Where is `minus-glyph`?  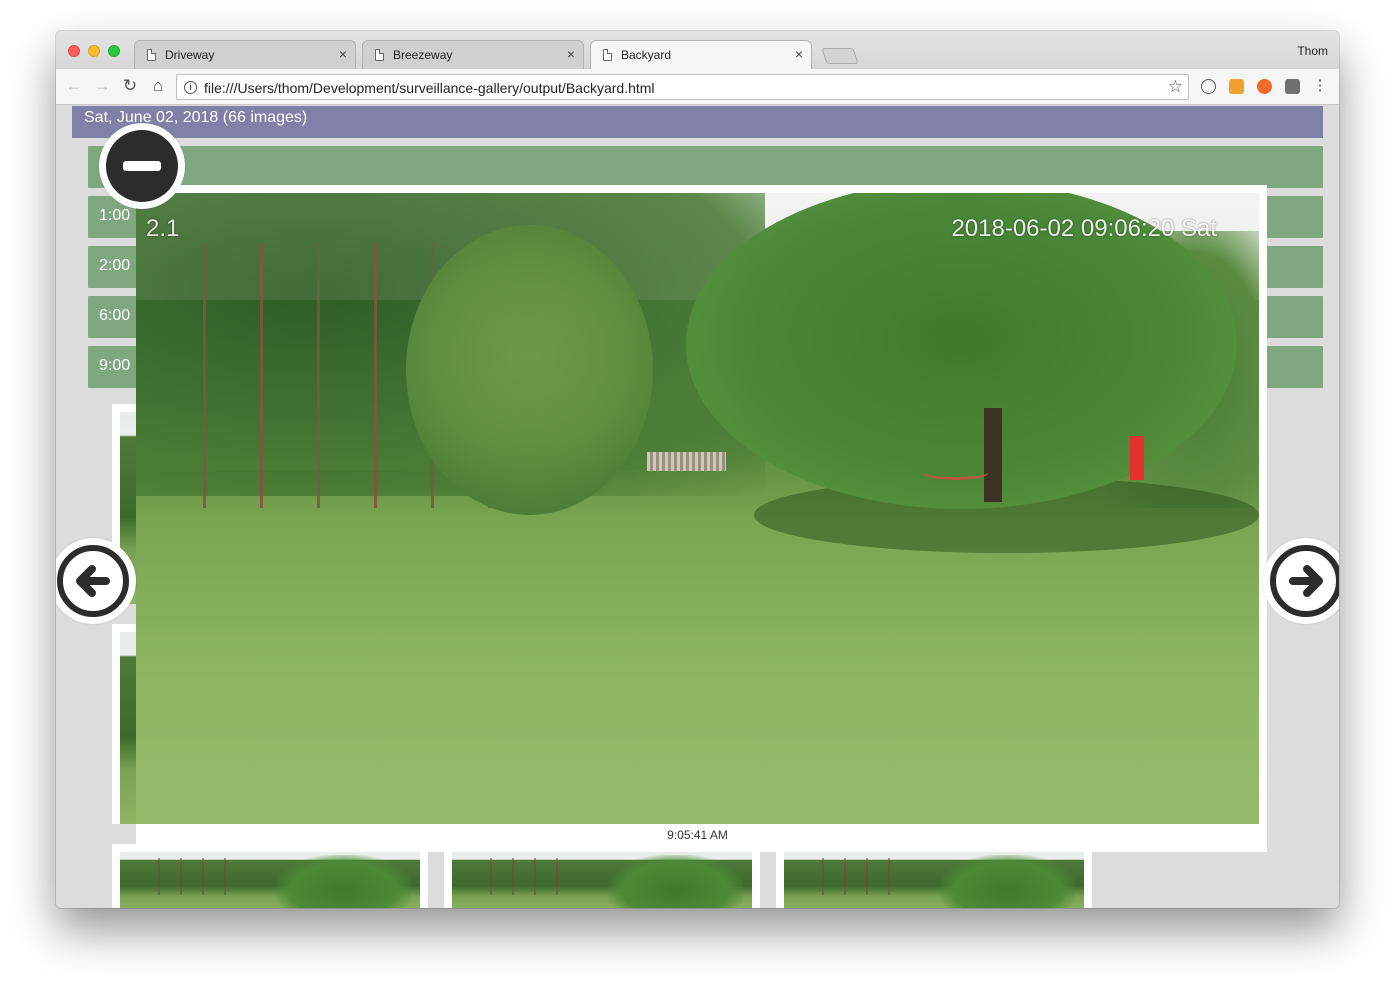
minus-glyph is located at coordinates (142, 166).